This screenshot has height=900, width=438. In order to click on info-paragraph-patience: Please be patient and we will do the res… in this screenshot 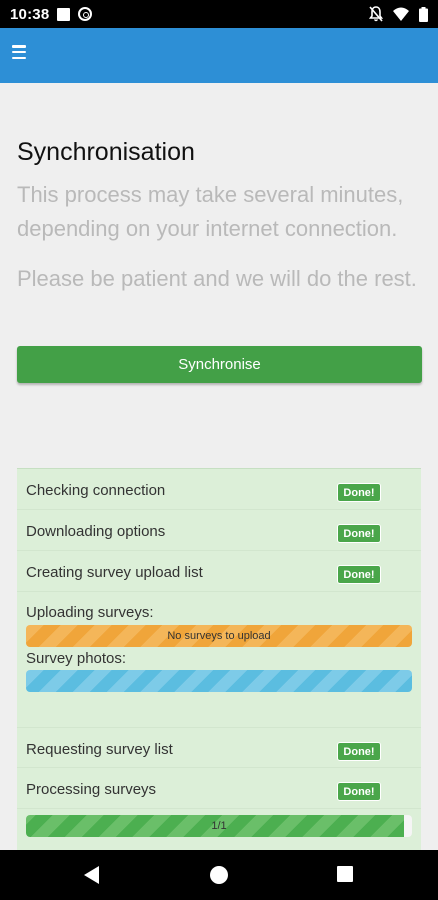, I will do `click(217, 278)`.